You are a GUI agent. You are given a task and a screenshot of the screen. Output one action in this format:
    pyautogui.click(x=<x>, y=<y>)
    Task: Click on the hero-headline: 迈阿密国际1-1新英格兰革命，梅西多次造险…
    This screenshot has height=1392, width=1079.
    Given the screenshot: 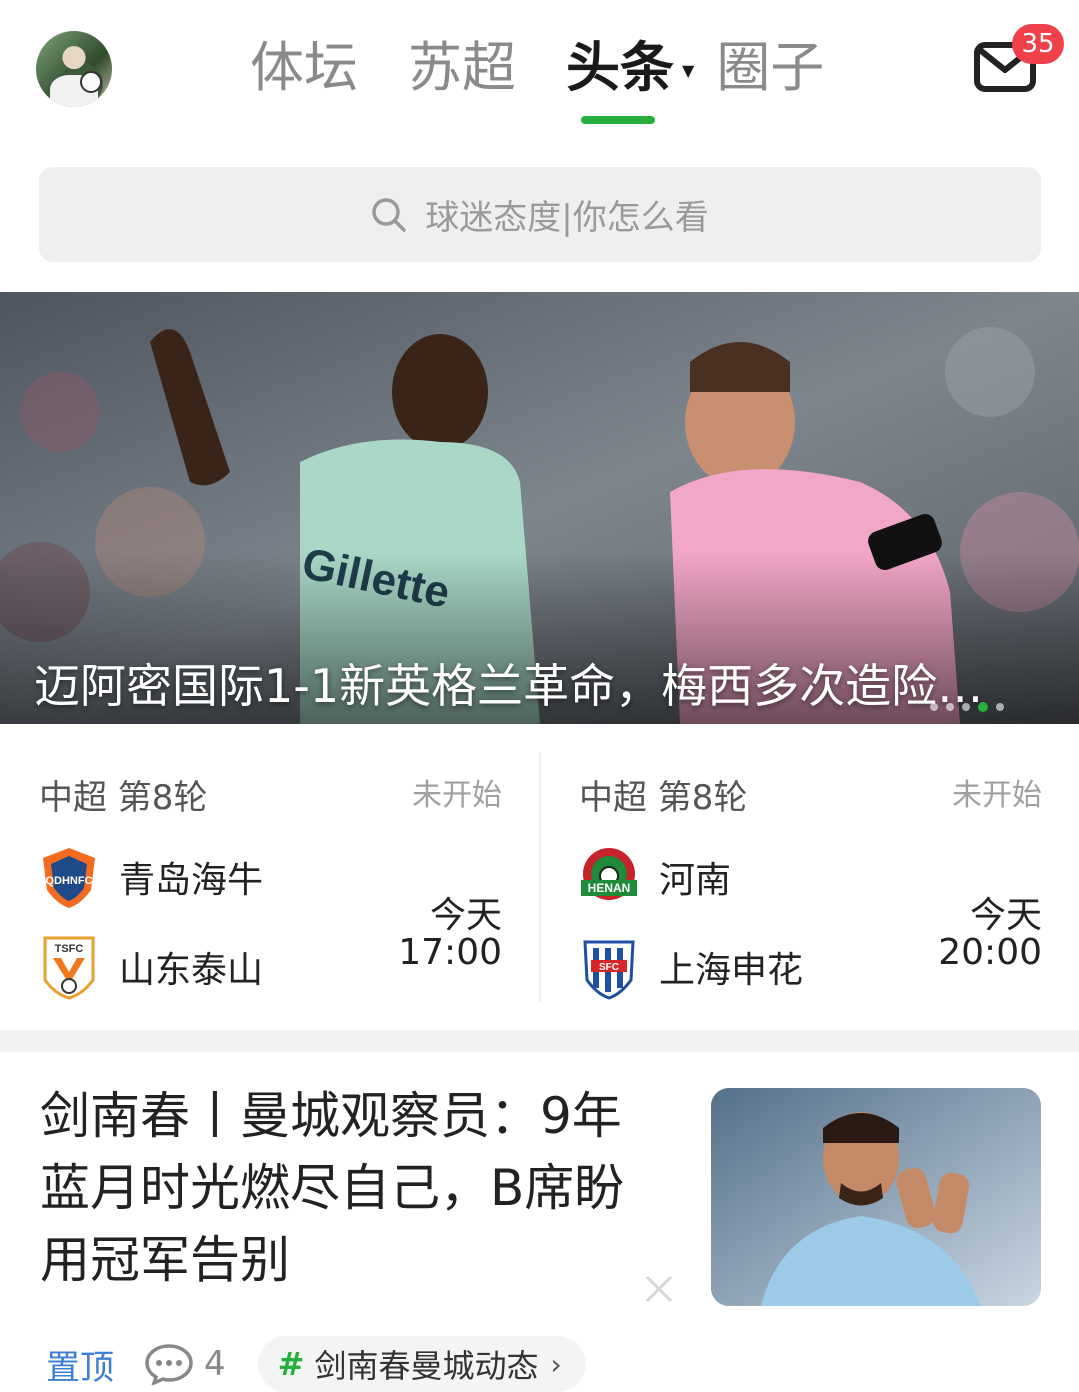 What is the action you would take?
    pyautogui.click(x=539, y=683)
    